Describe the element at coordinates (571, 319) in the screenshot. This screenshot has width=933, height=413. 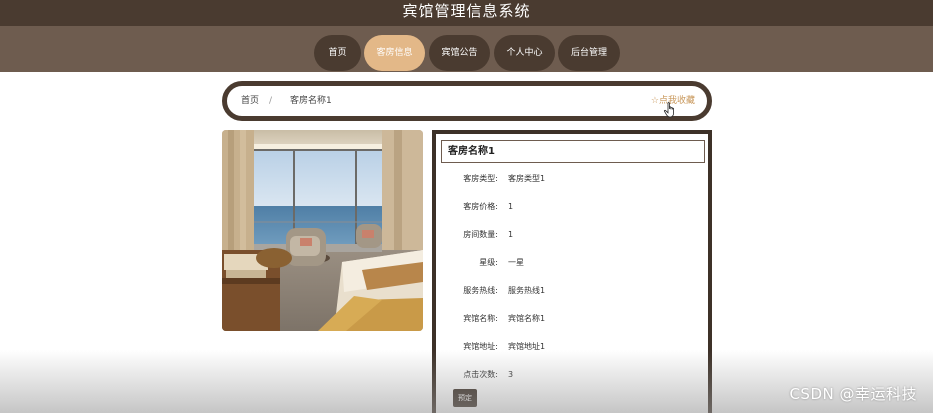
I see `detail-row-hotel-name: 宾馆名称: 宾馆名称1` at that location.